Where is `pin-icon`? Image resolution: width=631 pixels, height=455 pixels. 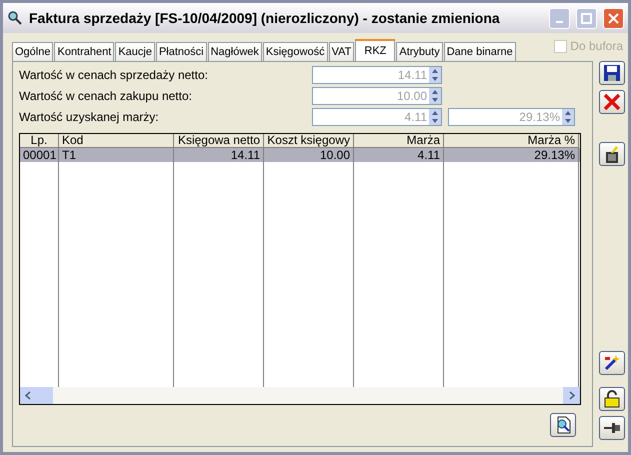 pin-icon is located at coordinates (612, 428).